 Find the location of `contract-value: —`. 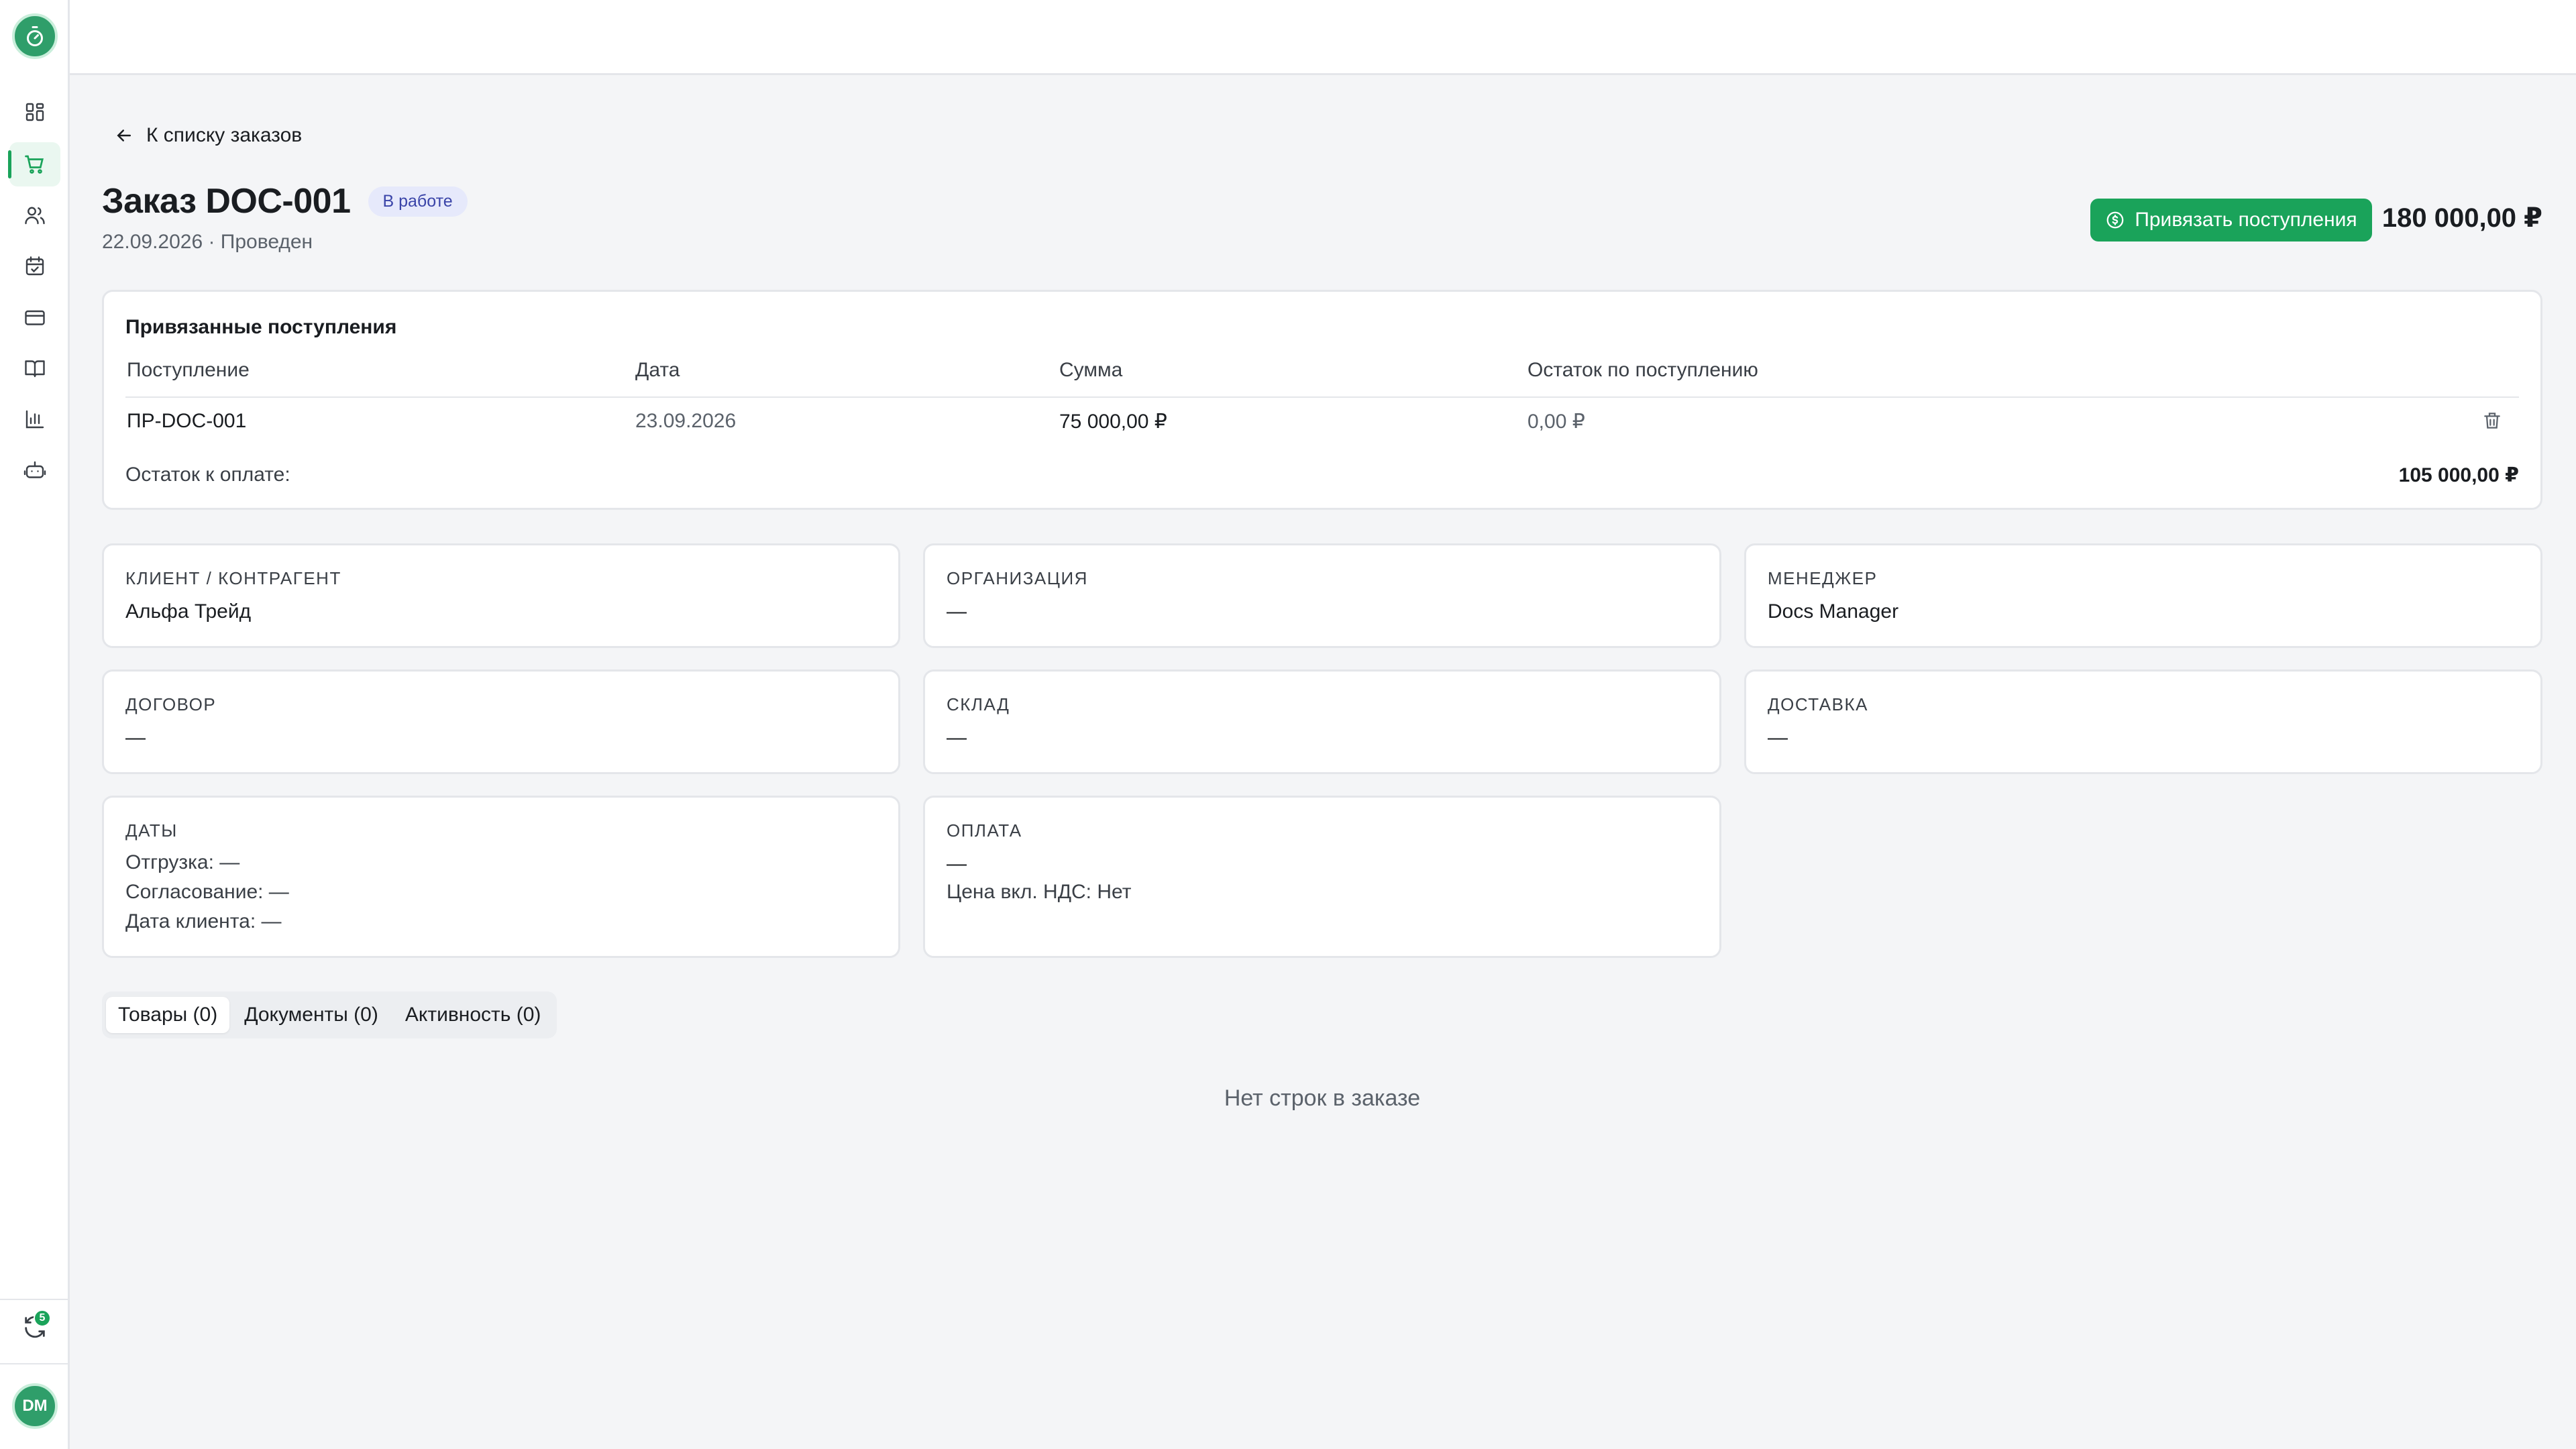

contract-value: — is located at coordinates (135, 738).